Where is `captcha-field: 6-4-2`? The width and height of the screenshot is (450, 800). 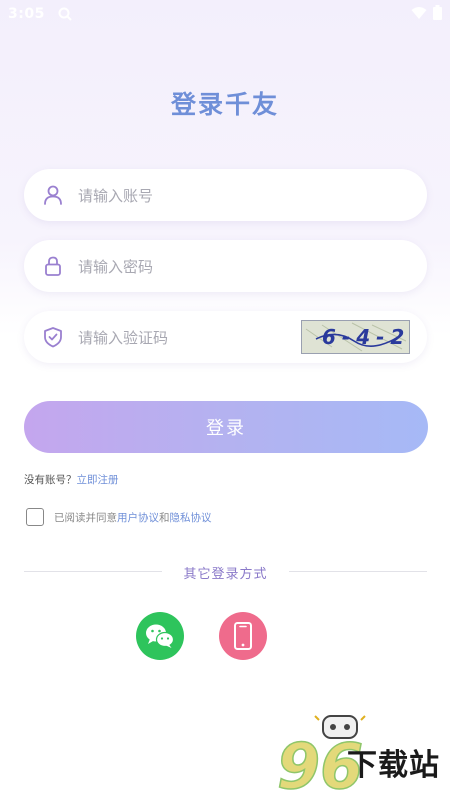
captcha-field: 6-4-2 is located at coordinates (225, 337).